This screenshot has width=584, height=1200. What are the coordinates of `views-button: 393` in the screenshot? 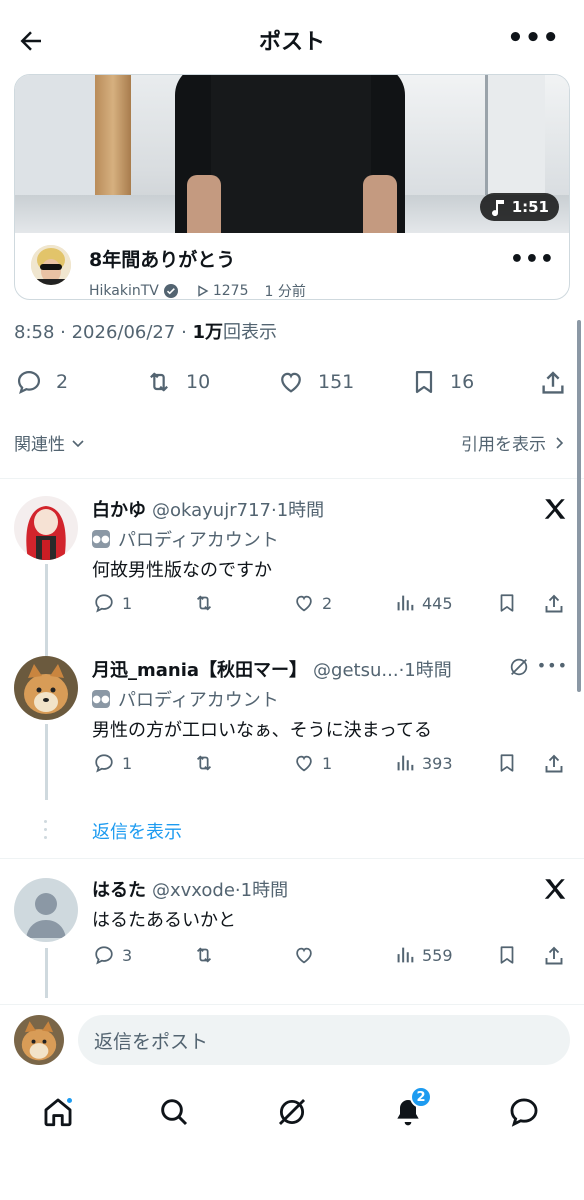 It's located at (423, 763).